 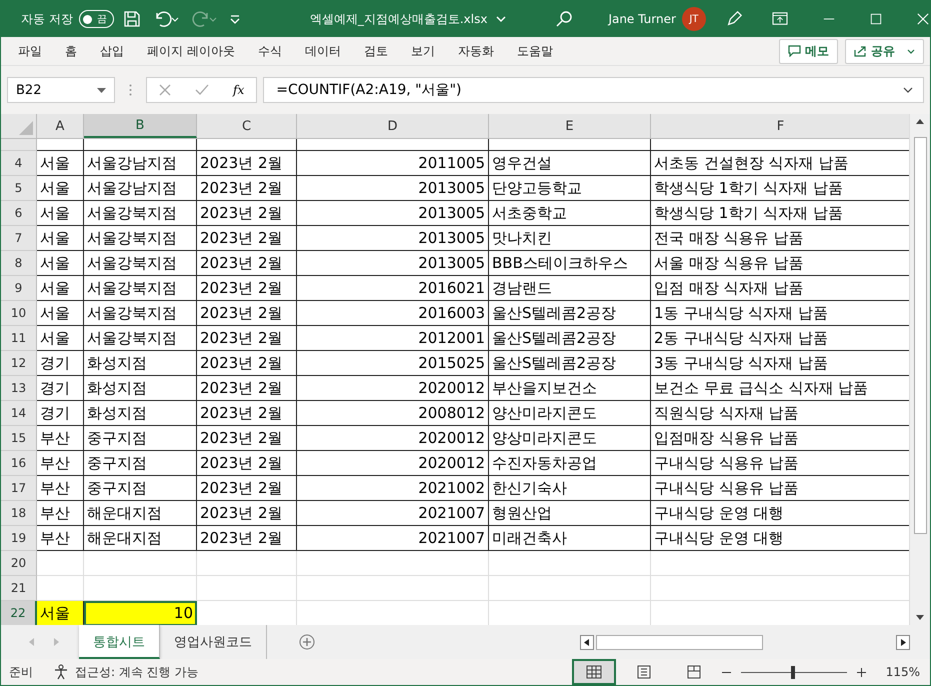 What do you see at coordinates (903, 672) in the screenshot?
I see `zoom-level: 115%` at bounding box center [903, 672].